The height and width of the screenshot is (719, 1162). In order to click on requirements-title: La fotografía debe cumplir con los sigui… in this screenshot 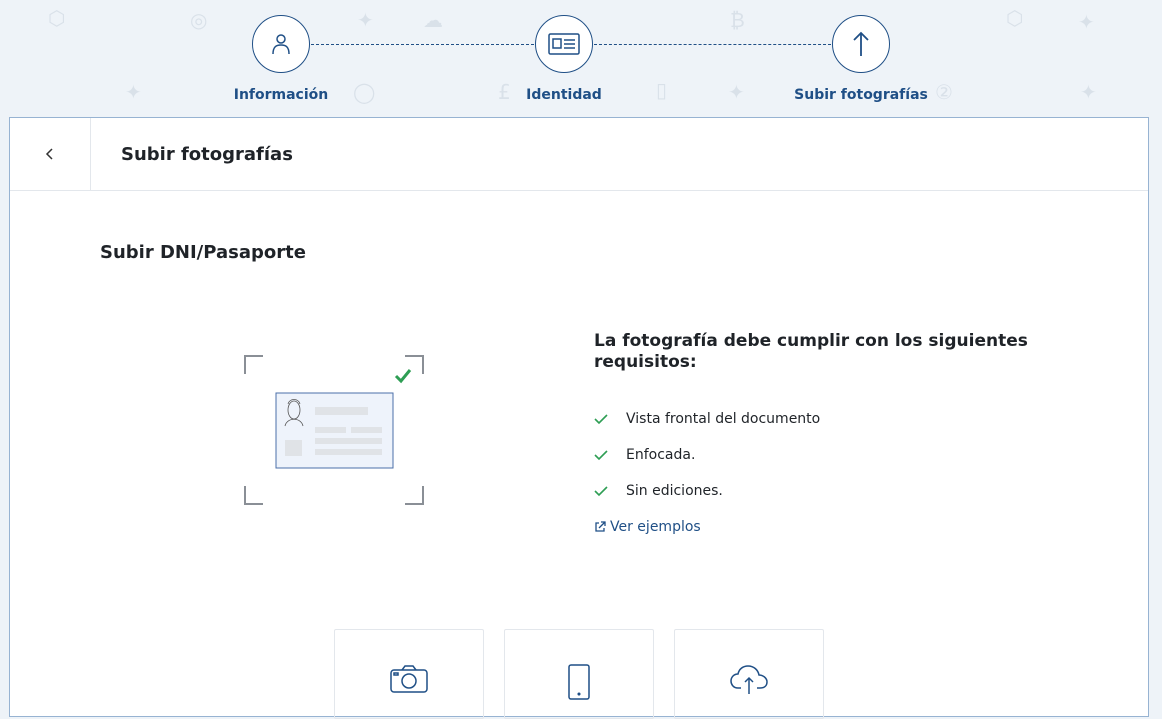, I will do `click(811, 351)`.